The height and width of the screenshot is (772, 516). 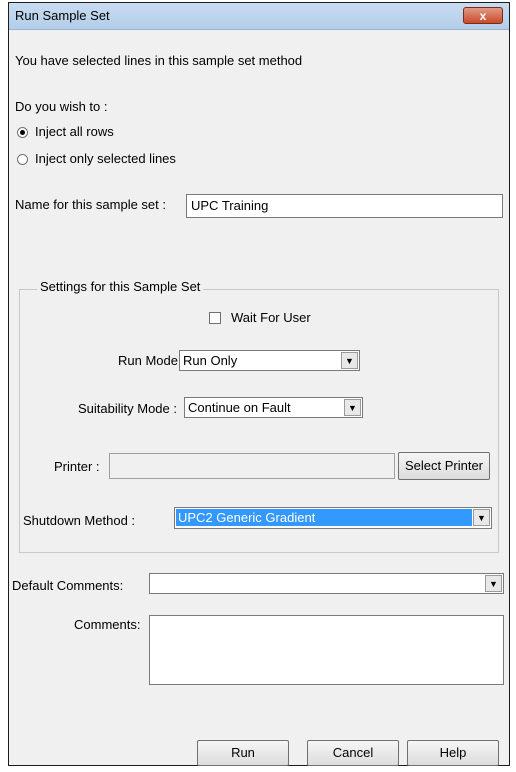 What do you see at coordinates (77, 466) in the screenshot?
I see `printer-label: Printer :` at bounding box center [77, 466].